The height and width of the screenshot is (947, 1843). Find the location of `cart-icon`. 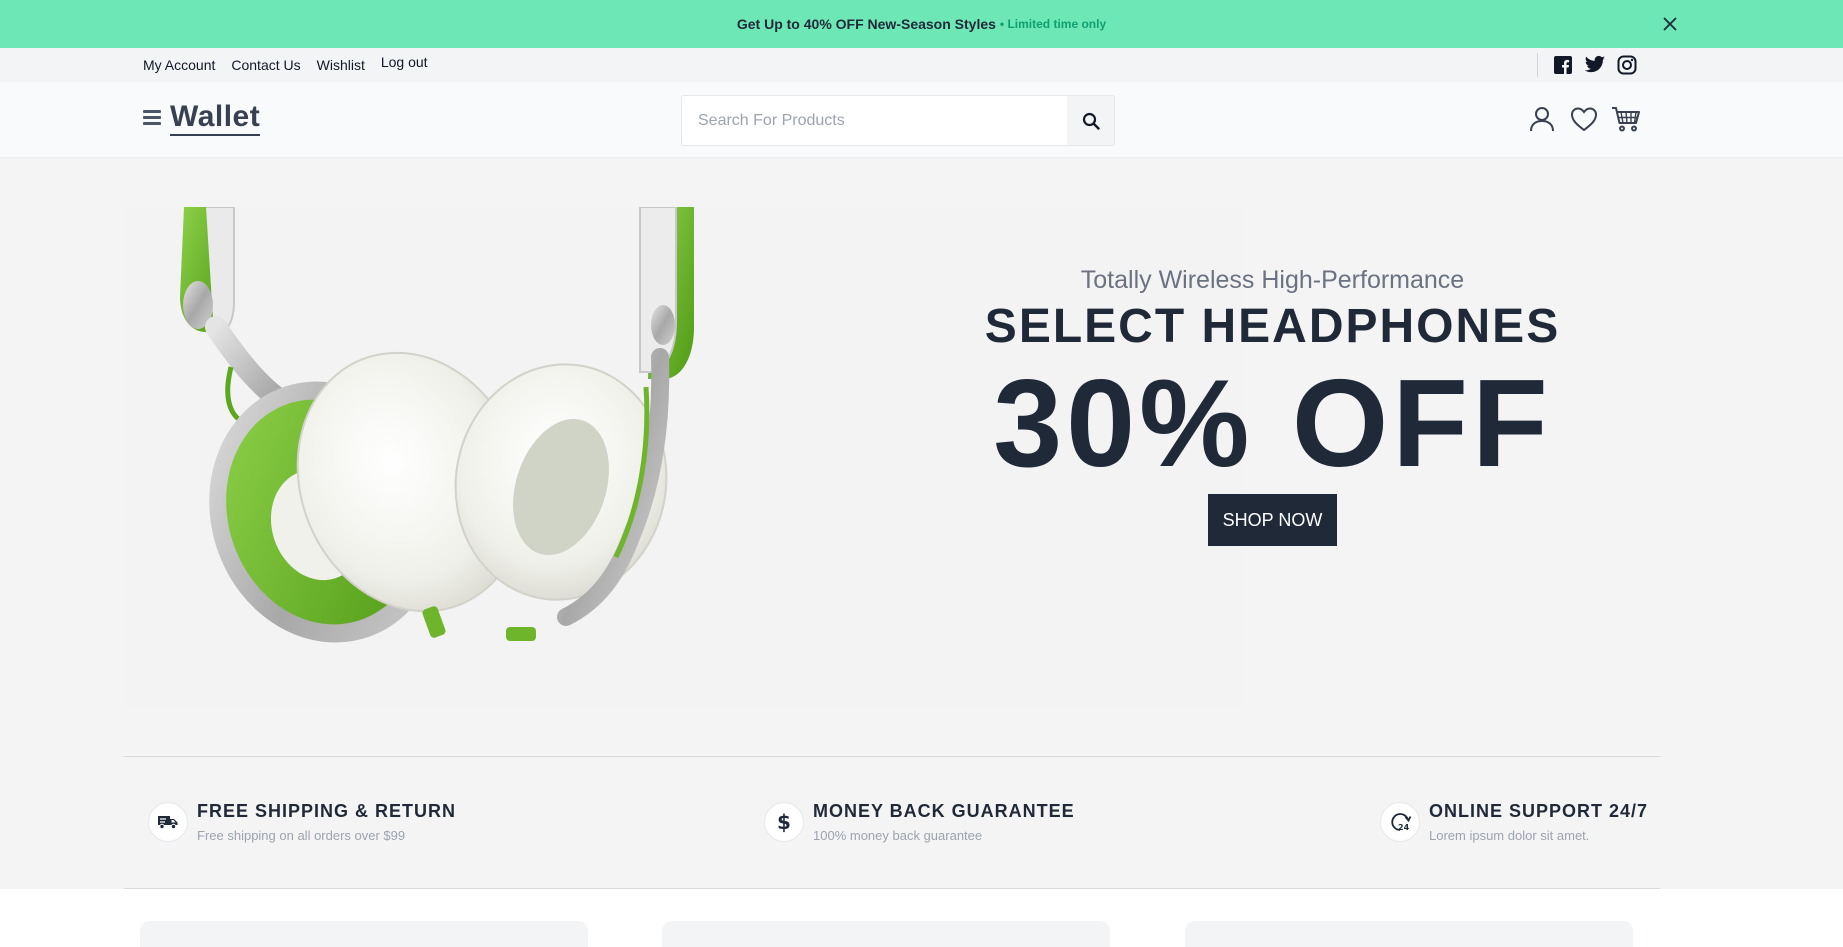

cart-icon is located at coordinates (1626, 119).